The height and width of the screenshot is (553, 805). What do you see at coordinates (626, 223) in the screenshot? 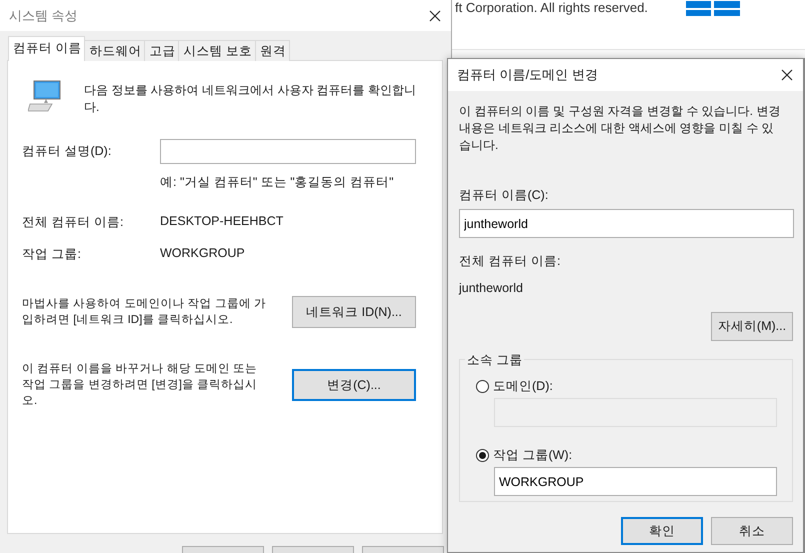
I see `computer-name-field: juntheworld` at bounding box center [626, 223].